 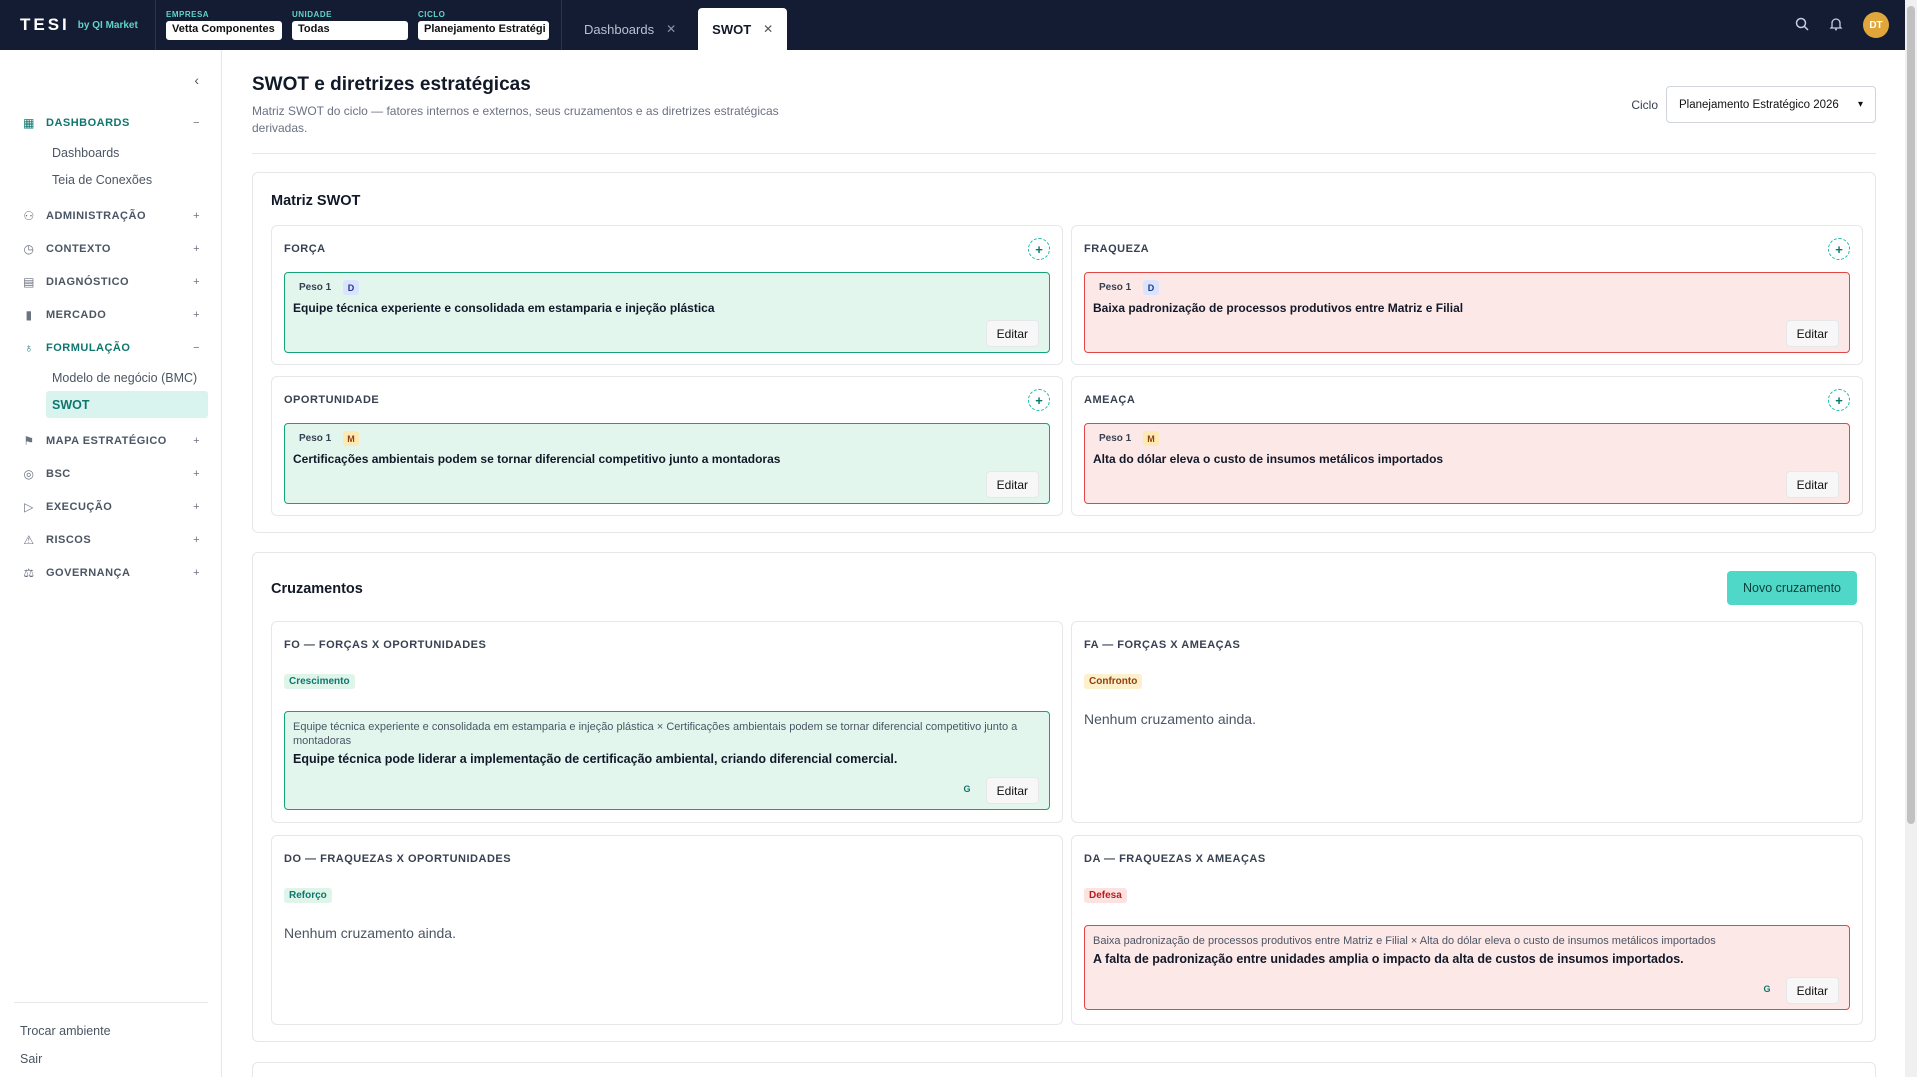 What do you see at coordinates (1175, 859) in the screenshot?
I see `crossing-title: DA — FRAQUEZAS X AMEAÇAS` at bounding box center [1175, 859].